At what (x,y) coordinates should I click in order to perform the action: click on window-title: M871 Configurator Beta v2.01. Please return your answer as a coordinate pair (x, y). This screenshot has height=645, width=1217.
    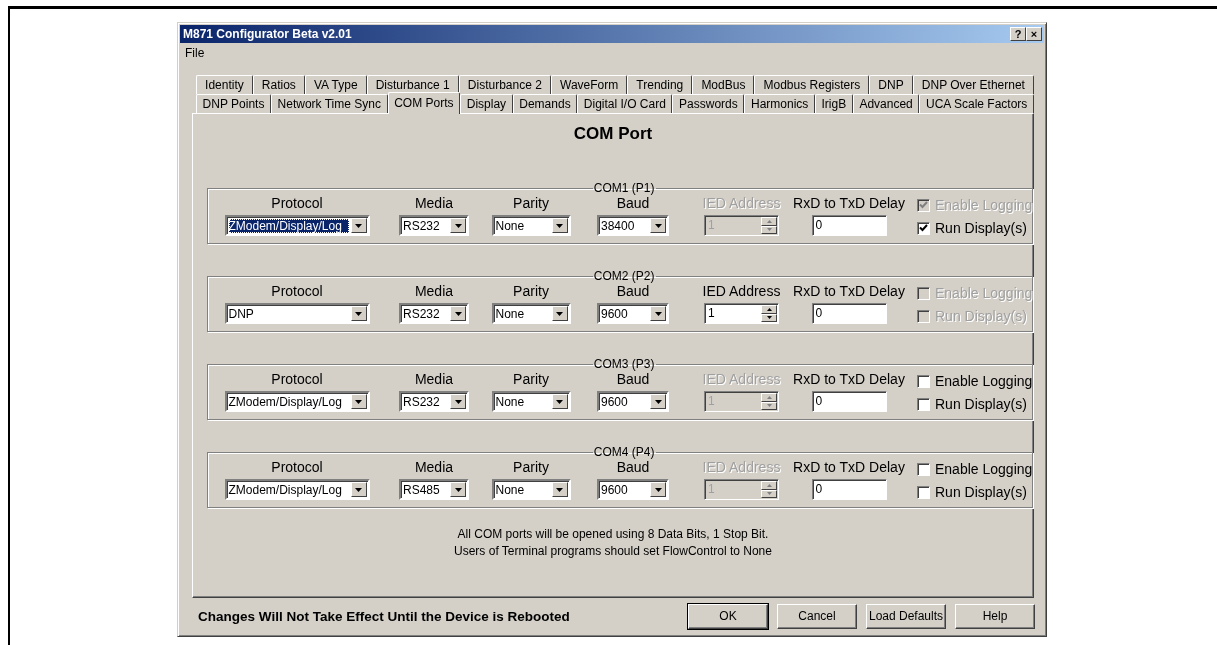
    Looking at the image, I should click on (267, 34).